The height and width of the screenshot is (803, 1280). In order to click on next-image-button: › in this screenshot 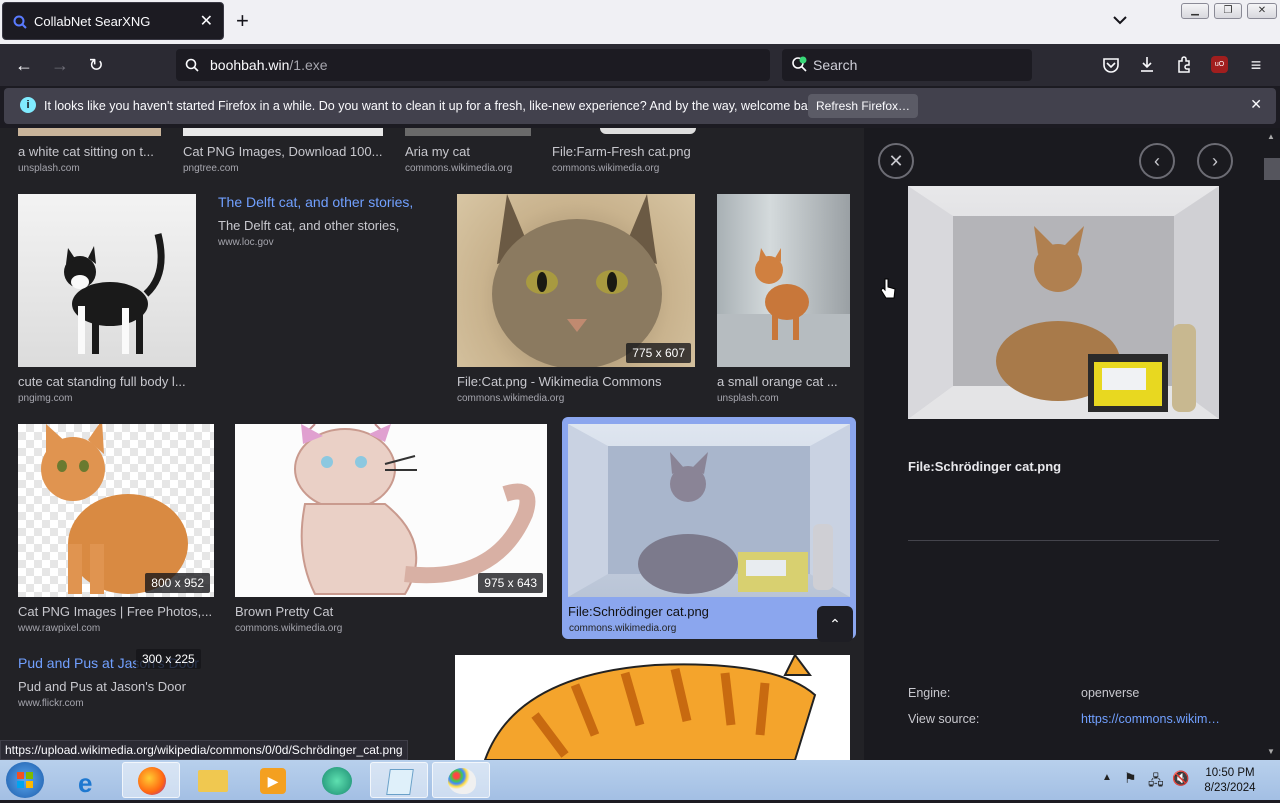, I will do `click(1215, 161)`.